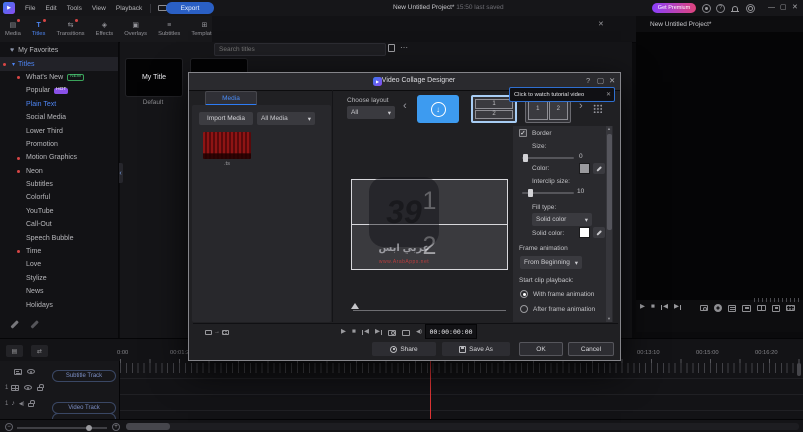  Describe the element at coordinates (116, 427) in the screenshot. I see `zoom-in-icon: +` at that location.